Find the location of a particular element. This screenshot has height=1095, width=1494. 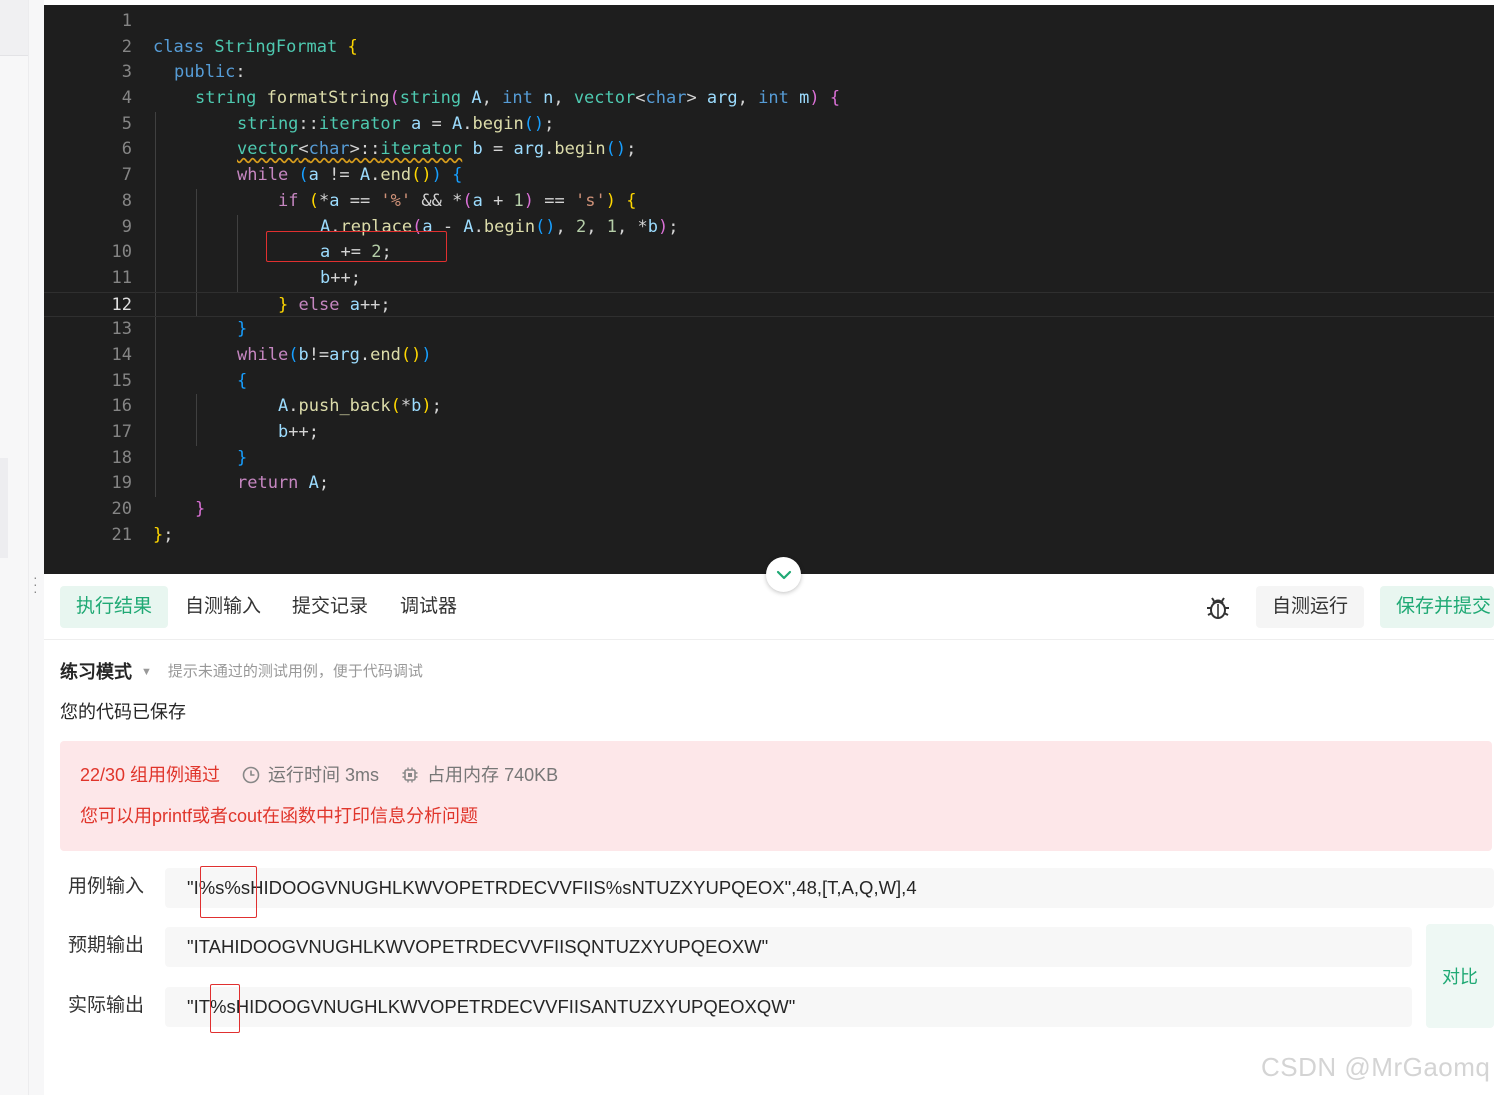

chevron-down-icon is located at coordinates (783, 574).